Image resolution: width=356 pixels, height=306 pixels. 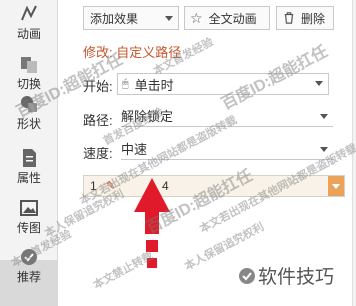 What do you see at coordinates (247, 275) in the screenshot?
I see `brand-icon` at bounding box center [247, 275].